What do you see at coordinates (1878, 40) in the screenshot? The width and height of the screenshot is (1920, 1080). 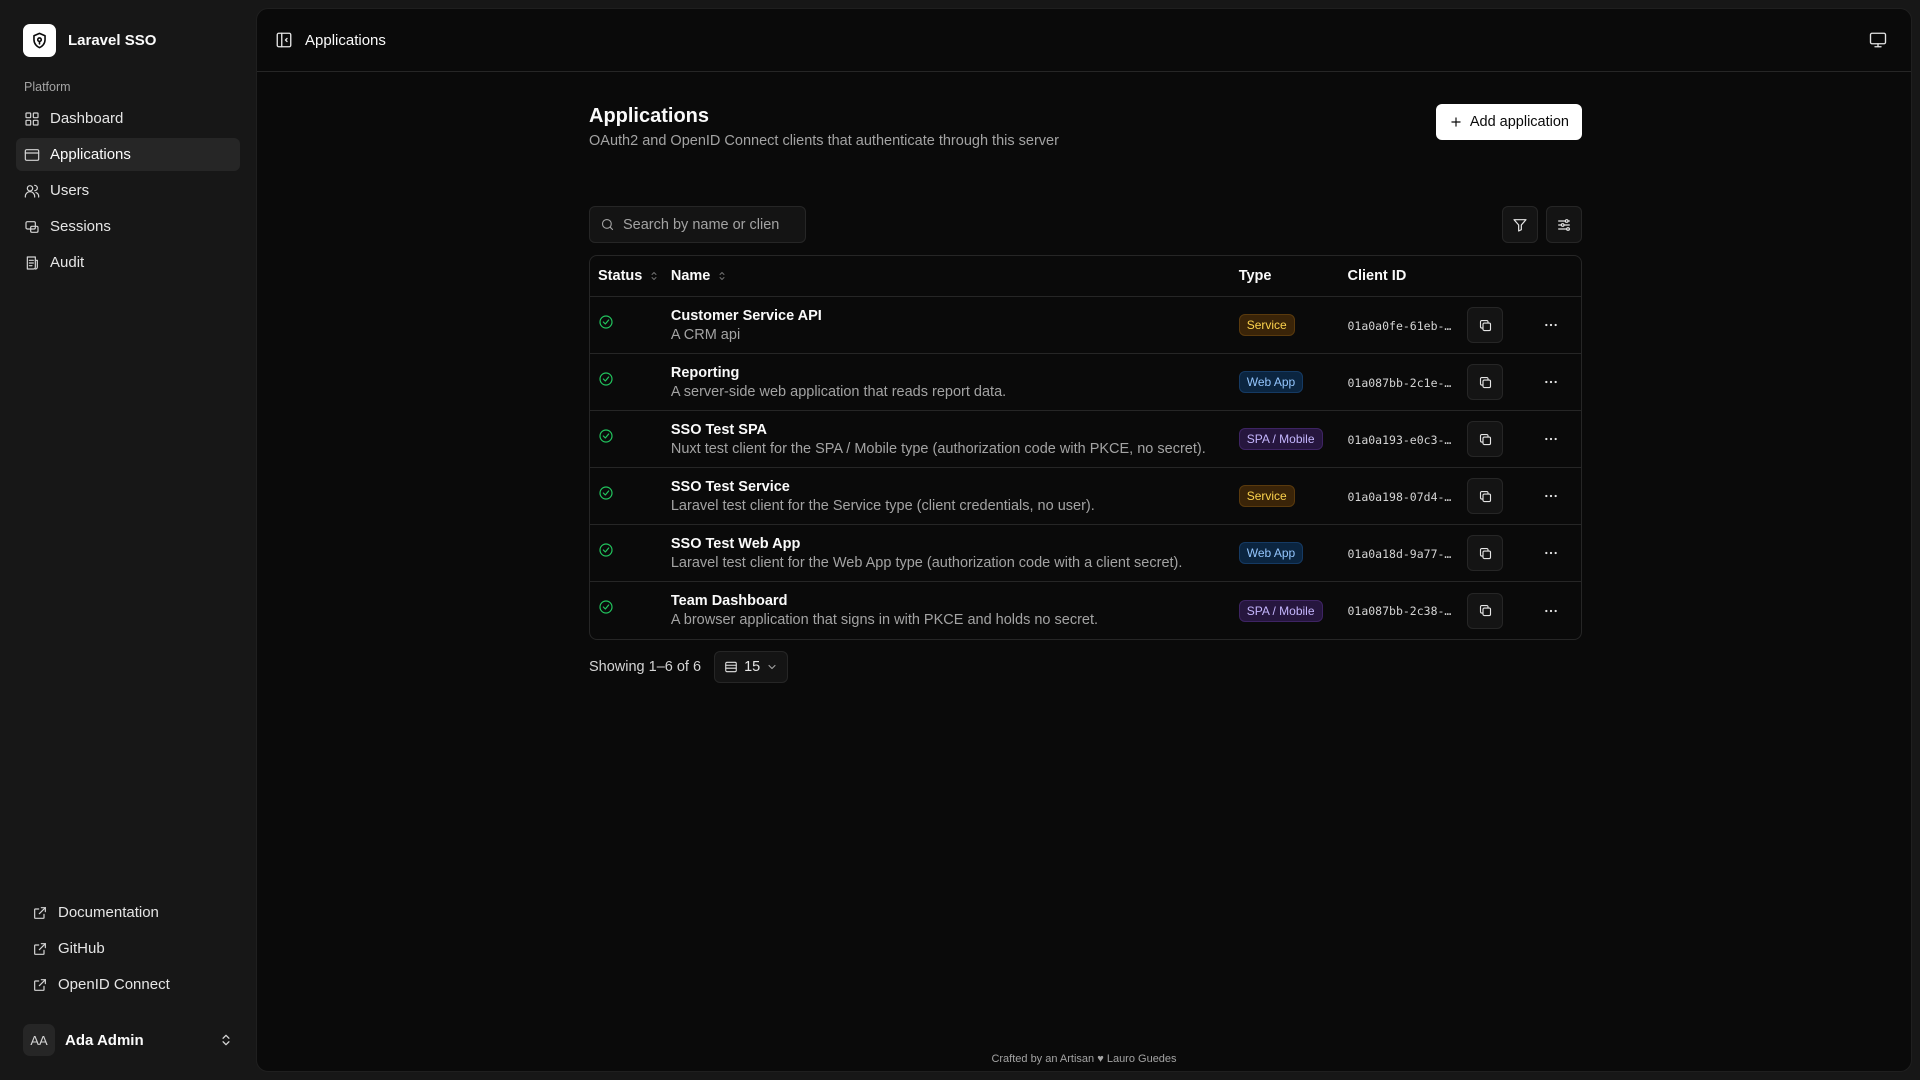 I see `monitor-icon` at bounding box center [1878, 40].